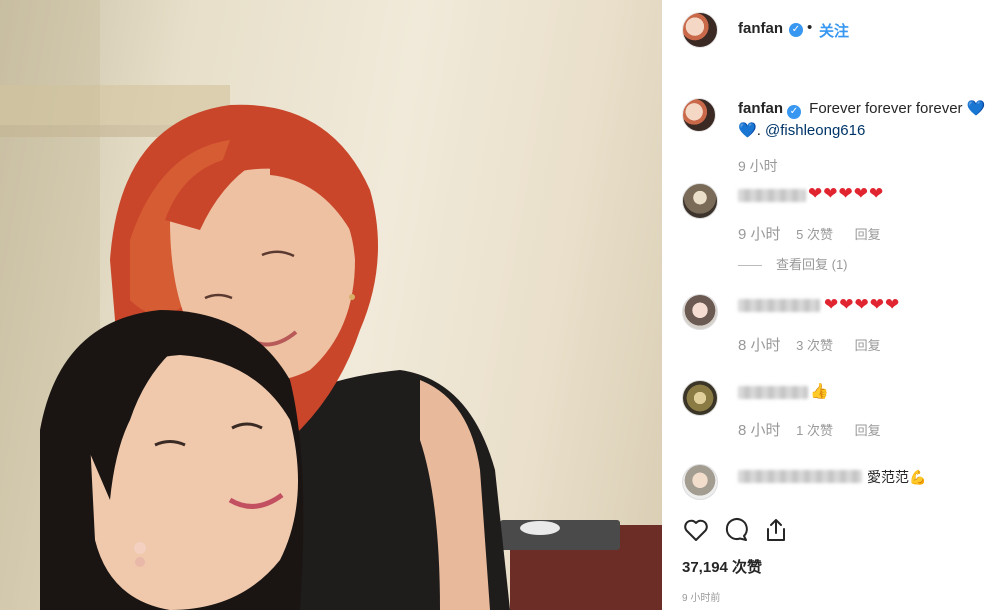 The width and height of the screenshot is (1000, 610). What do you see at coordinates (812, 264) in the screenshot?
I see `view-replies-label: 查看回复 (1)` at bounding box center [812, 264].